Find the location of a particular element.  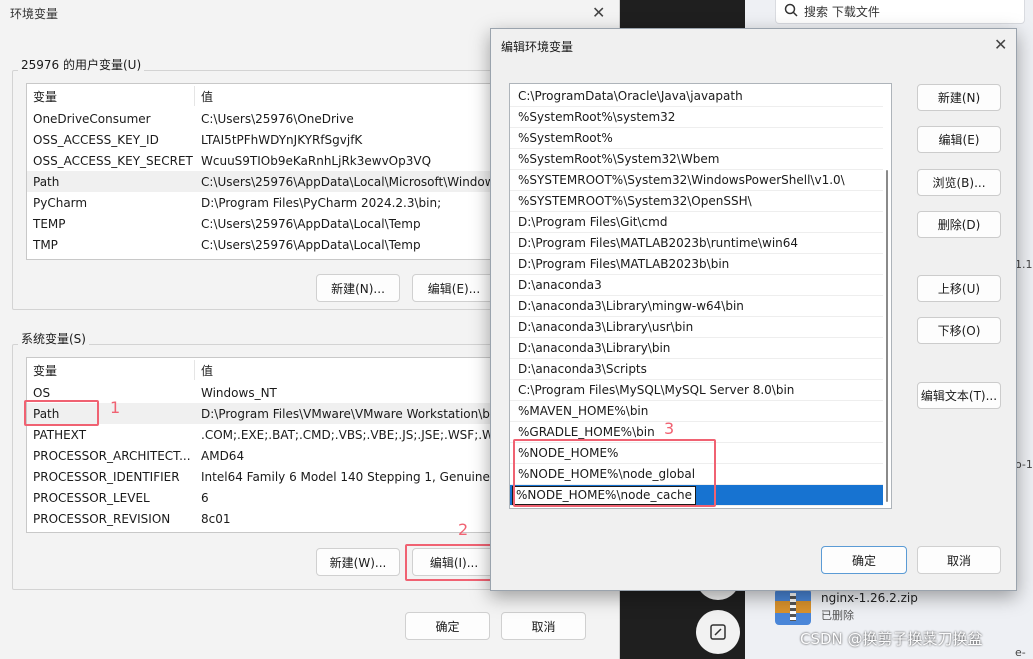

list-item: %SystemRoot%\System32\Wbem is located at coordinates (697, 159).